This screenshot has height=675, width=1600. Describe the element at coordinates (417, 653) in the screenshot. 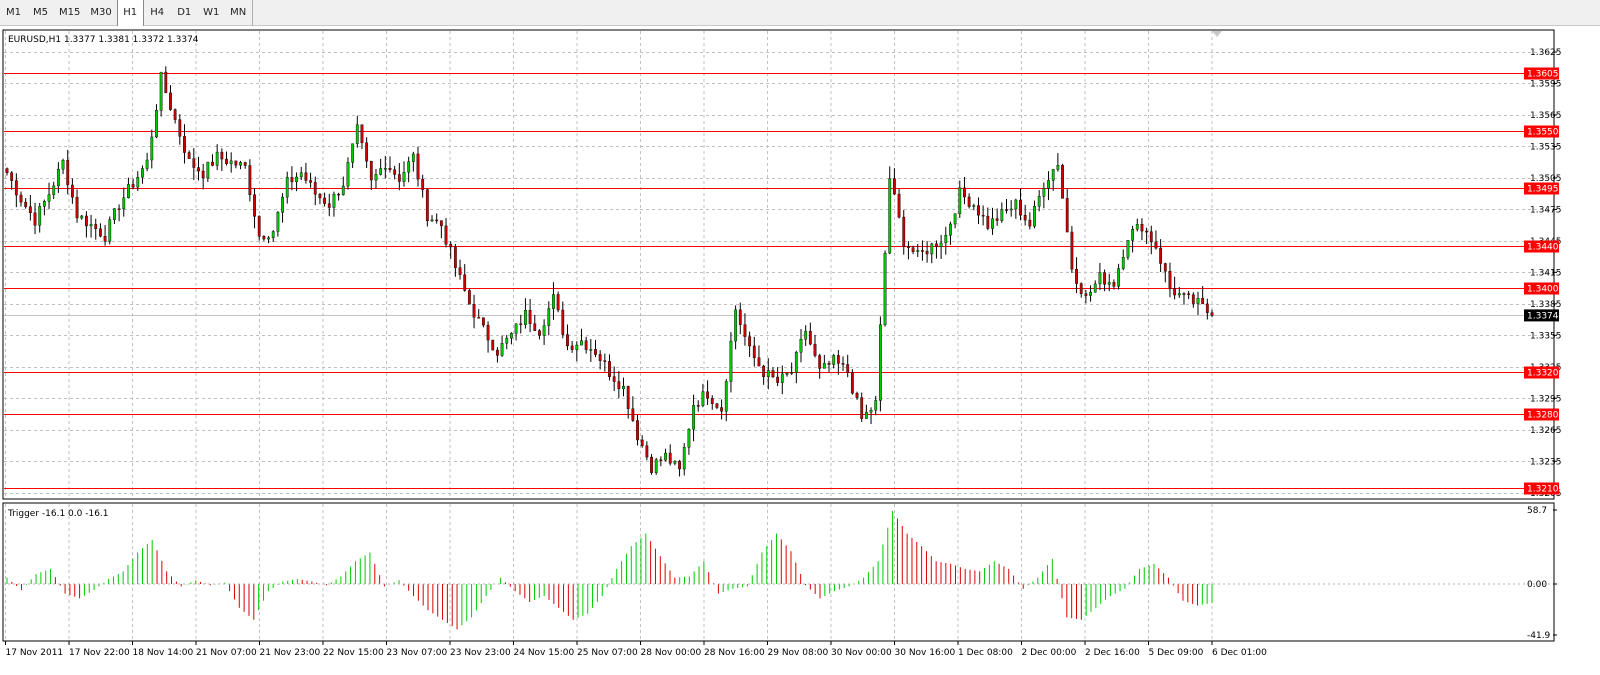

I see `time-tick-label: 23 Nov 07:00` at that location.